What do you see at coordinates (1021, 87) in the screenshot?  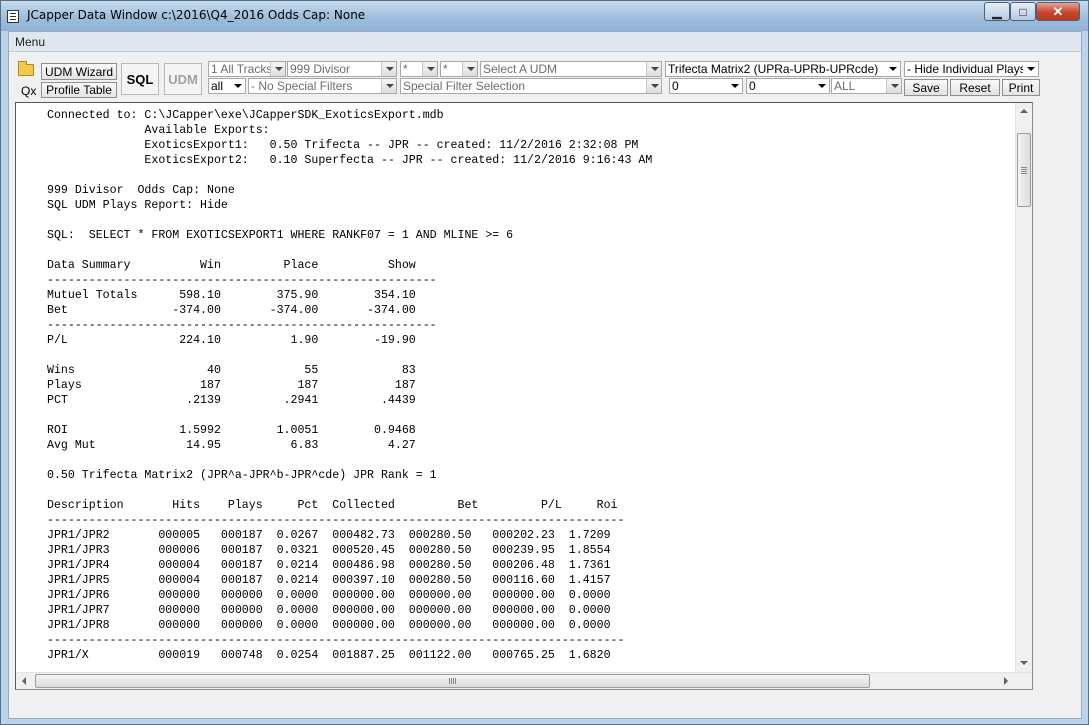 I see `print-button: Print` at bounding box center [1021, 87].